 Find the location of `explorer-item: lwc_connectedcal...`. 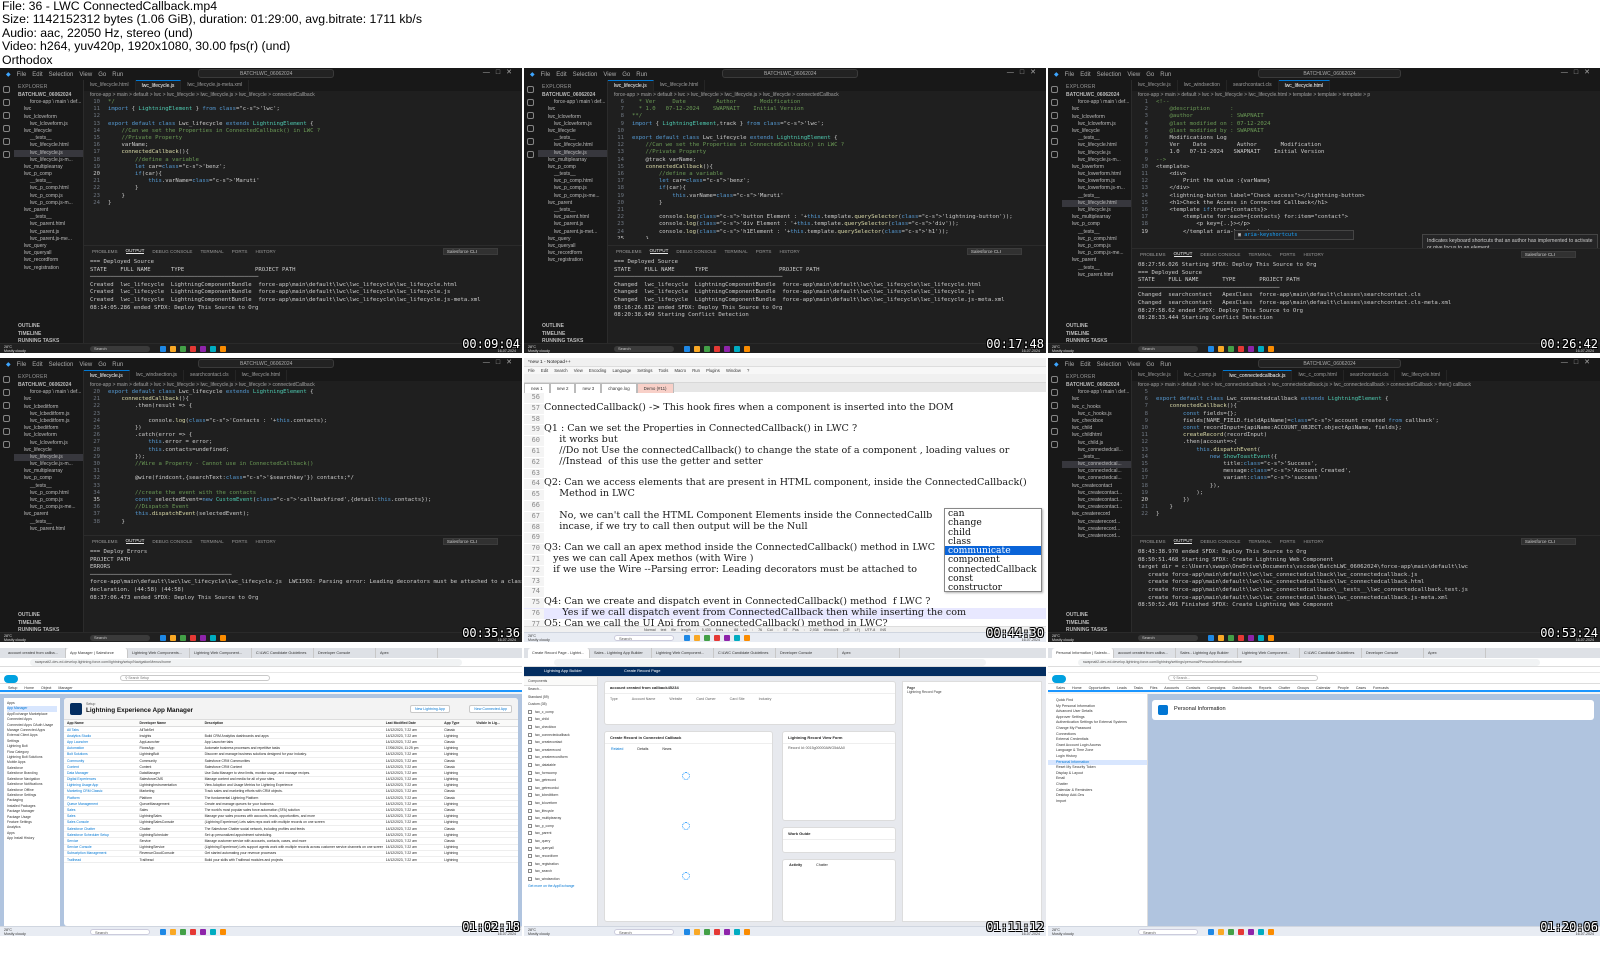

explorer-item: lwc_connectedcal... is located at coordinates (1096, 471).